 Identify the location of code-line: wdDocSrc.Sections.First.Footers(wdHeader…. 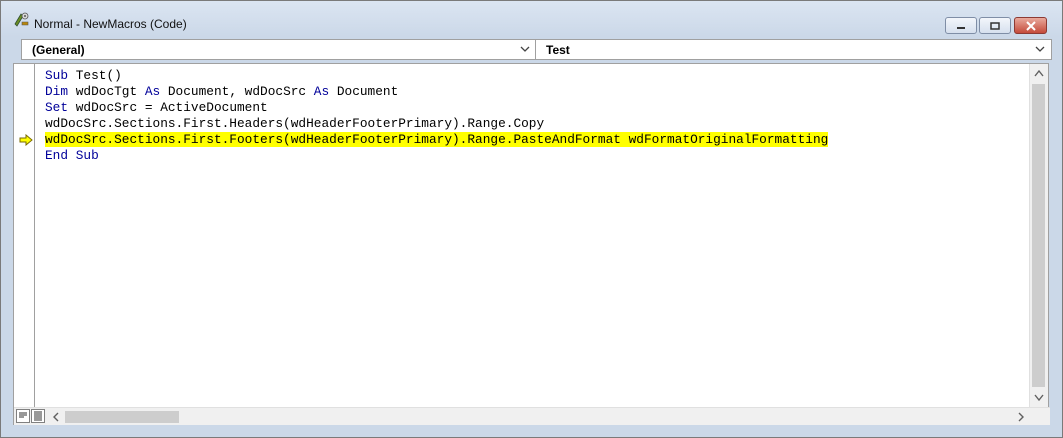
(437, 140).